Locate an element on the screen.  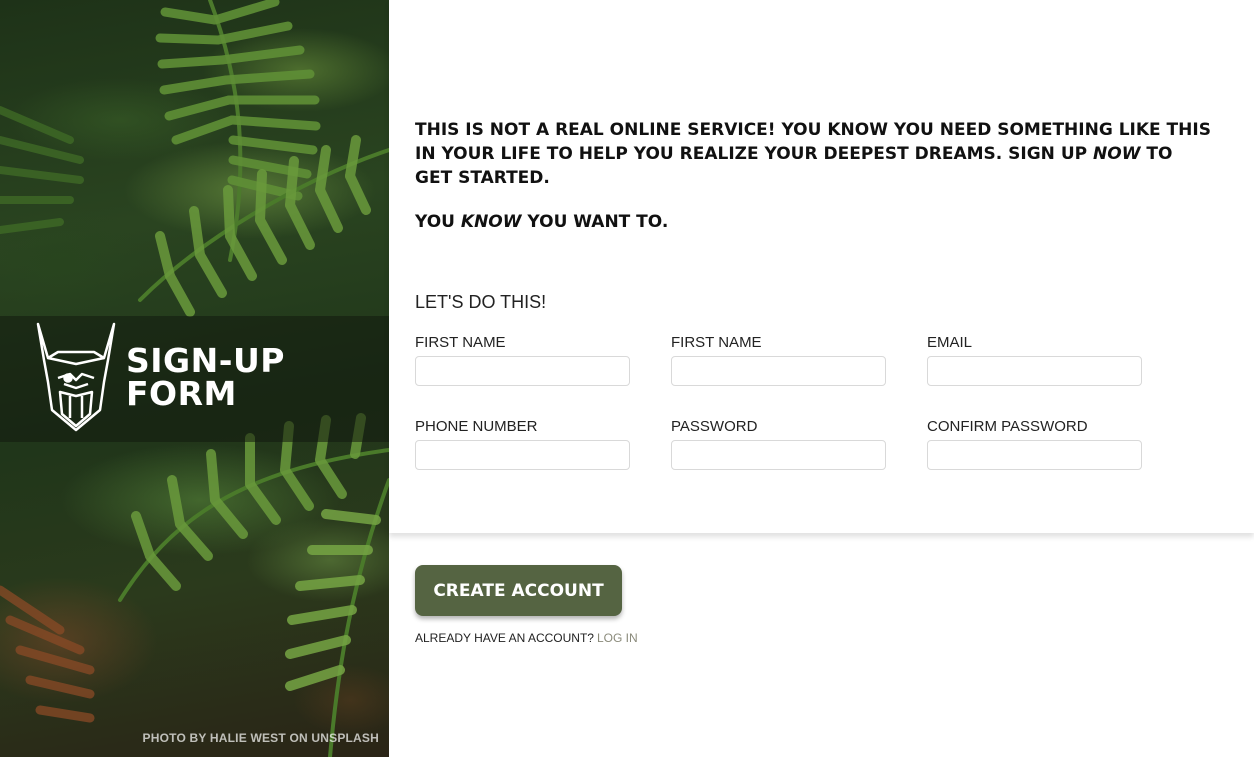
email-input is located at coordinates (1034, 371).